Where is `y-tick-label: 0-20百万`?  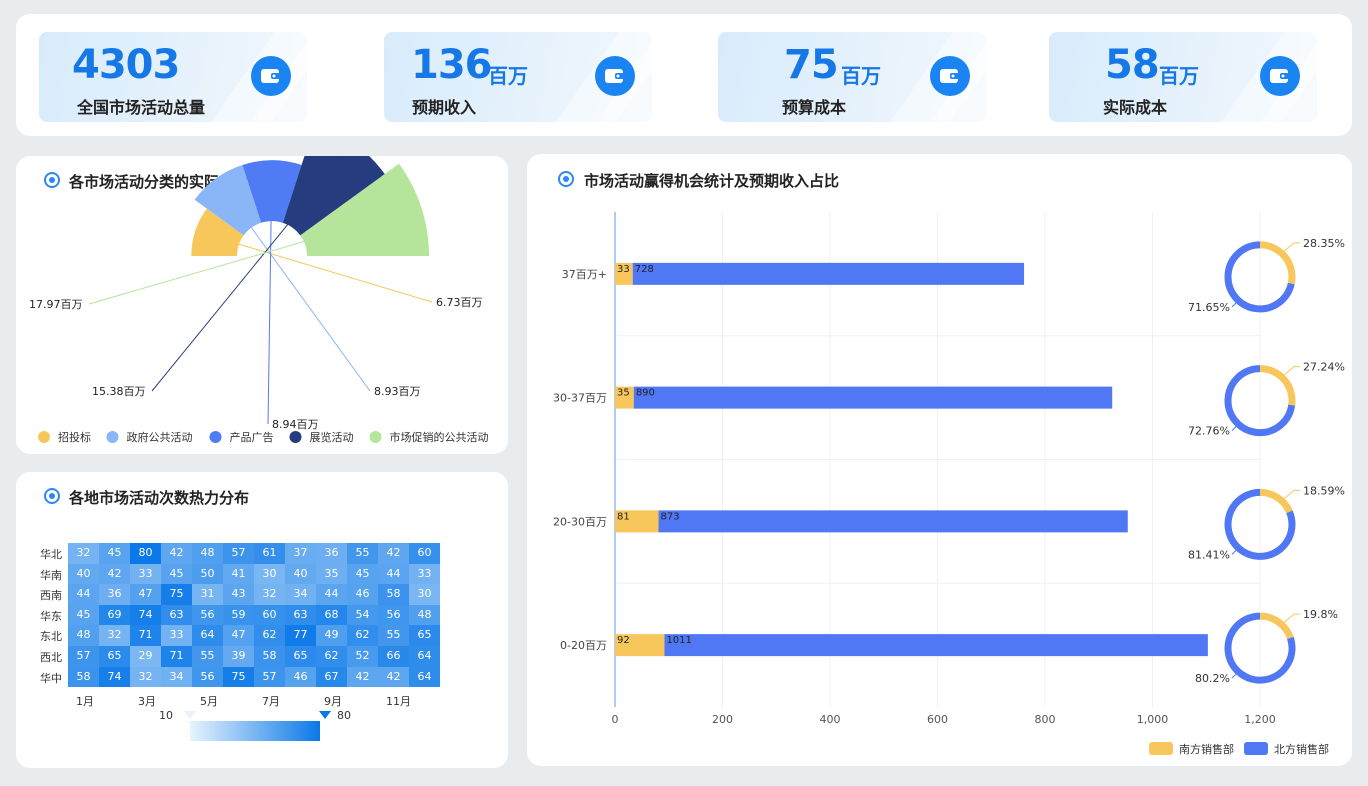
y-tick-label: 0-20百万 is located at coordinates (583, 645).